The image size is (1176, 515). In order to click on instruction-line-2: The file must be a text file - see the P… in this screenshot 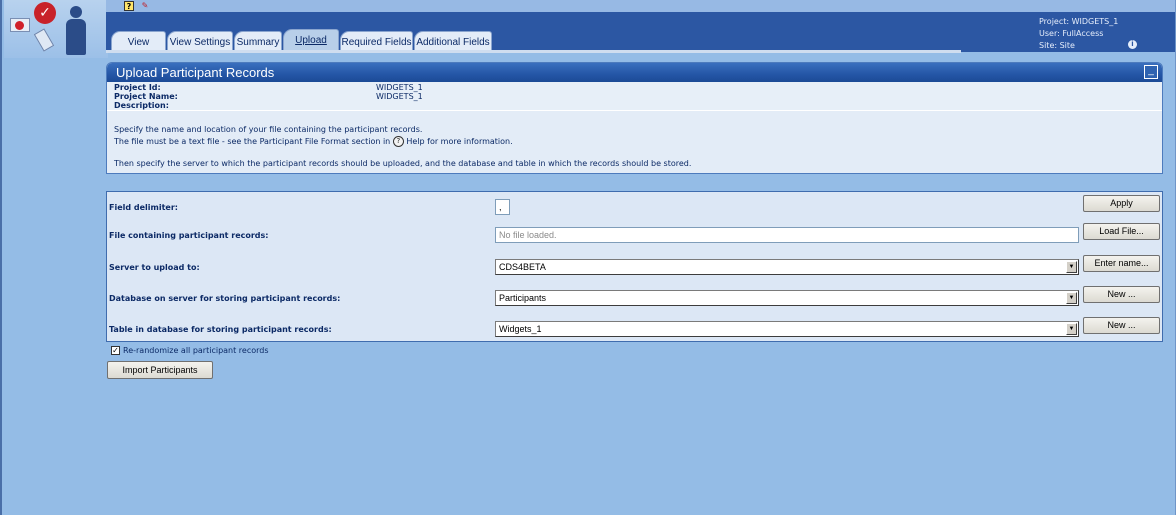, I will do `click(634, 142)`.